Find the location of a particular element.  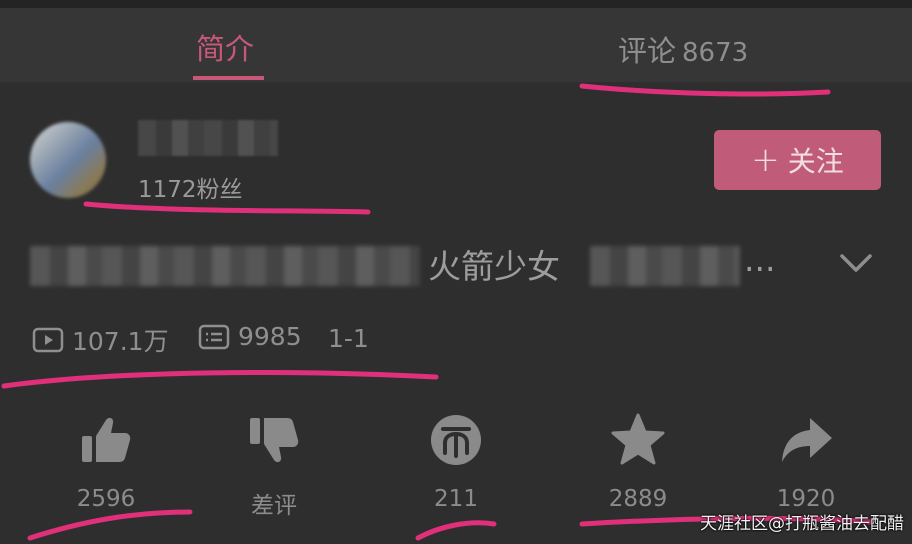

like-button: 2596 is located at coordinates (106, 462).